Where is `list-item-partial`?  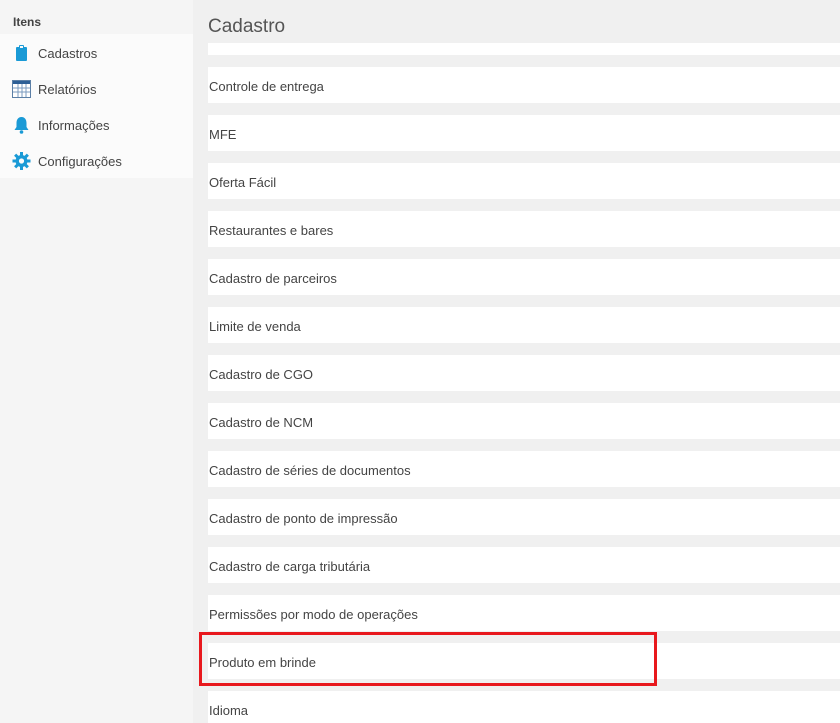
list-item-partial is located at coordinates (524, 49).